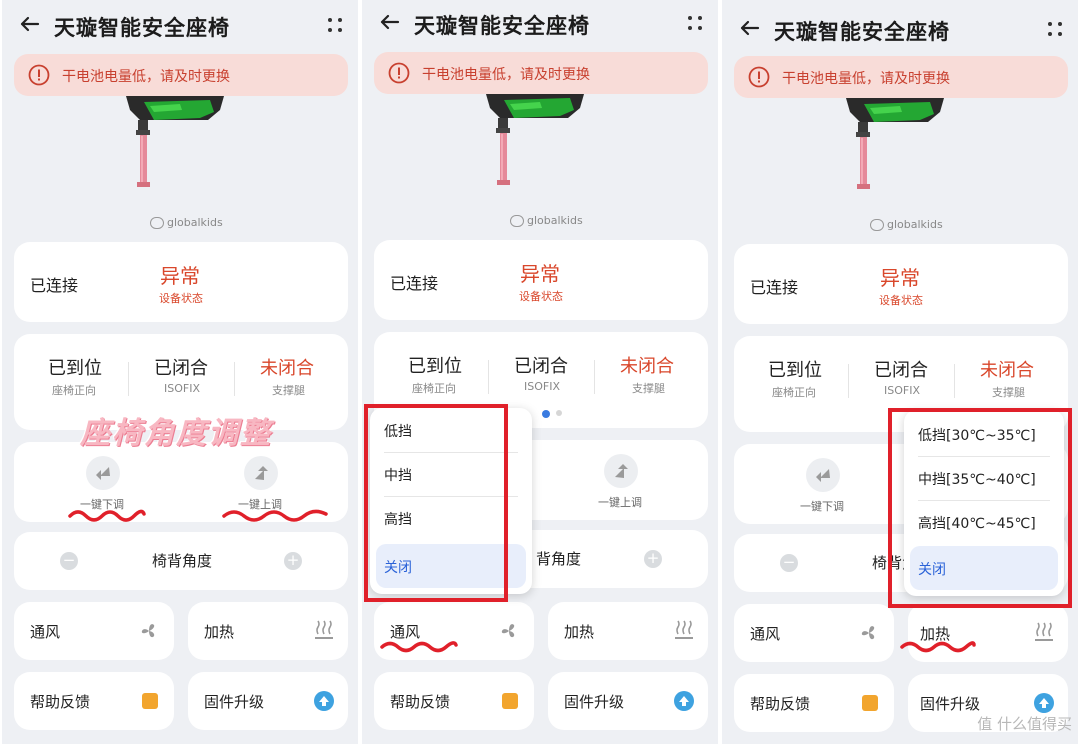 Image resolution: width=1080 pixels, height=744 pixels. I want to click on annotation-title: 座椅角度调整, so click(176, 433).